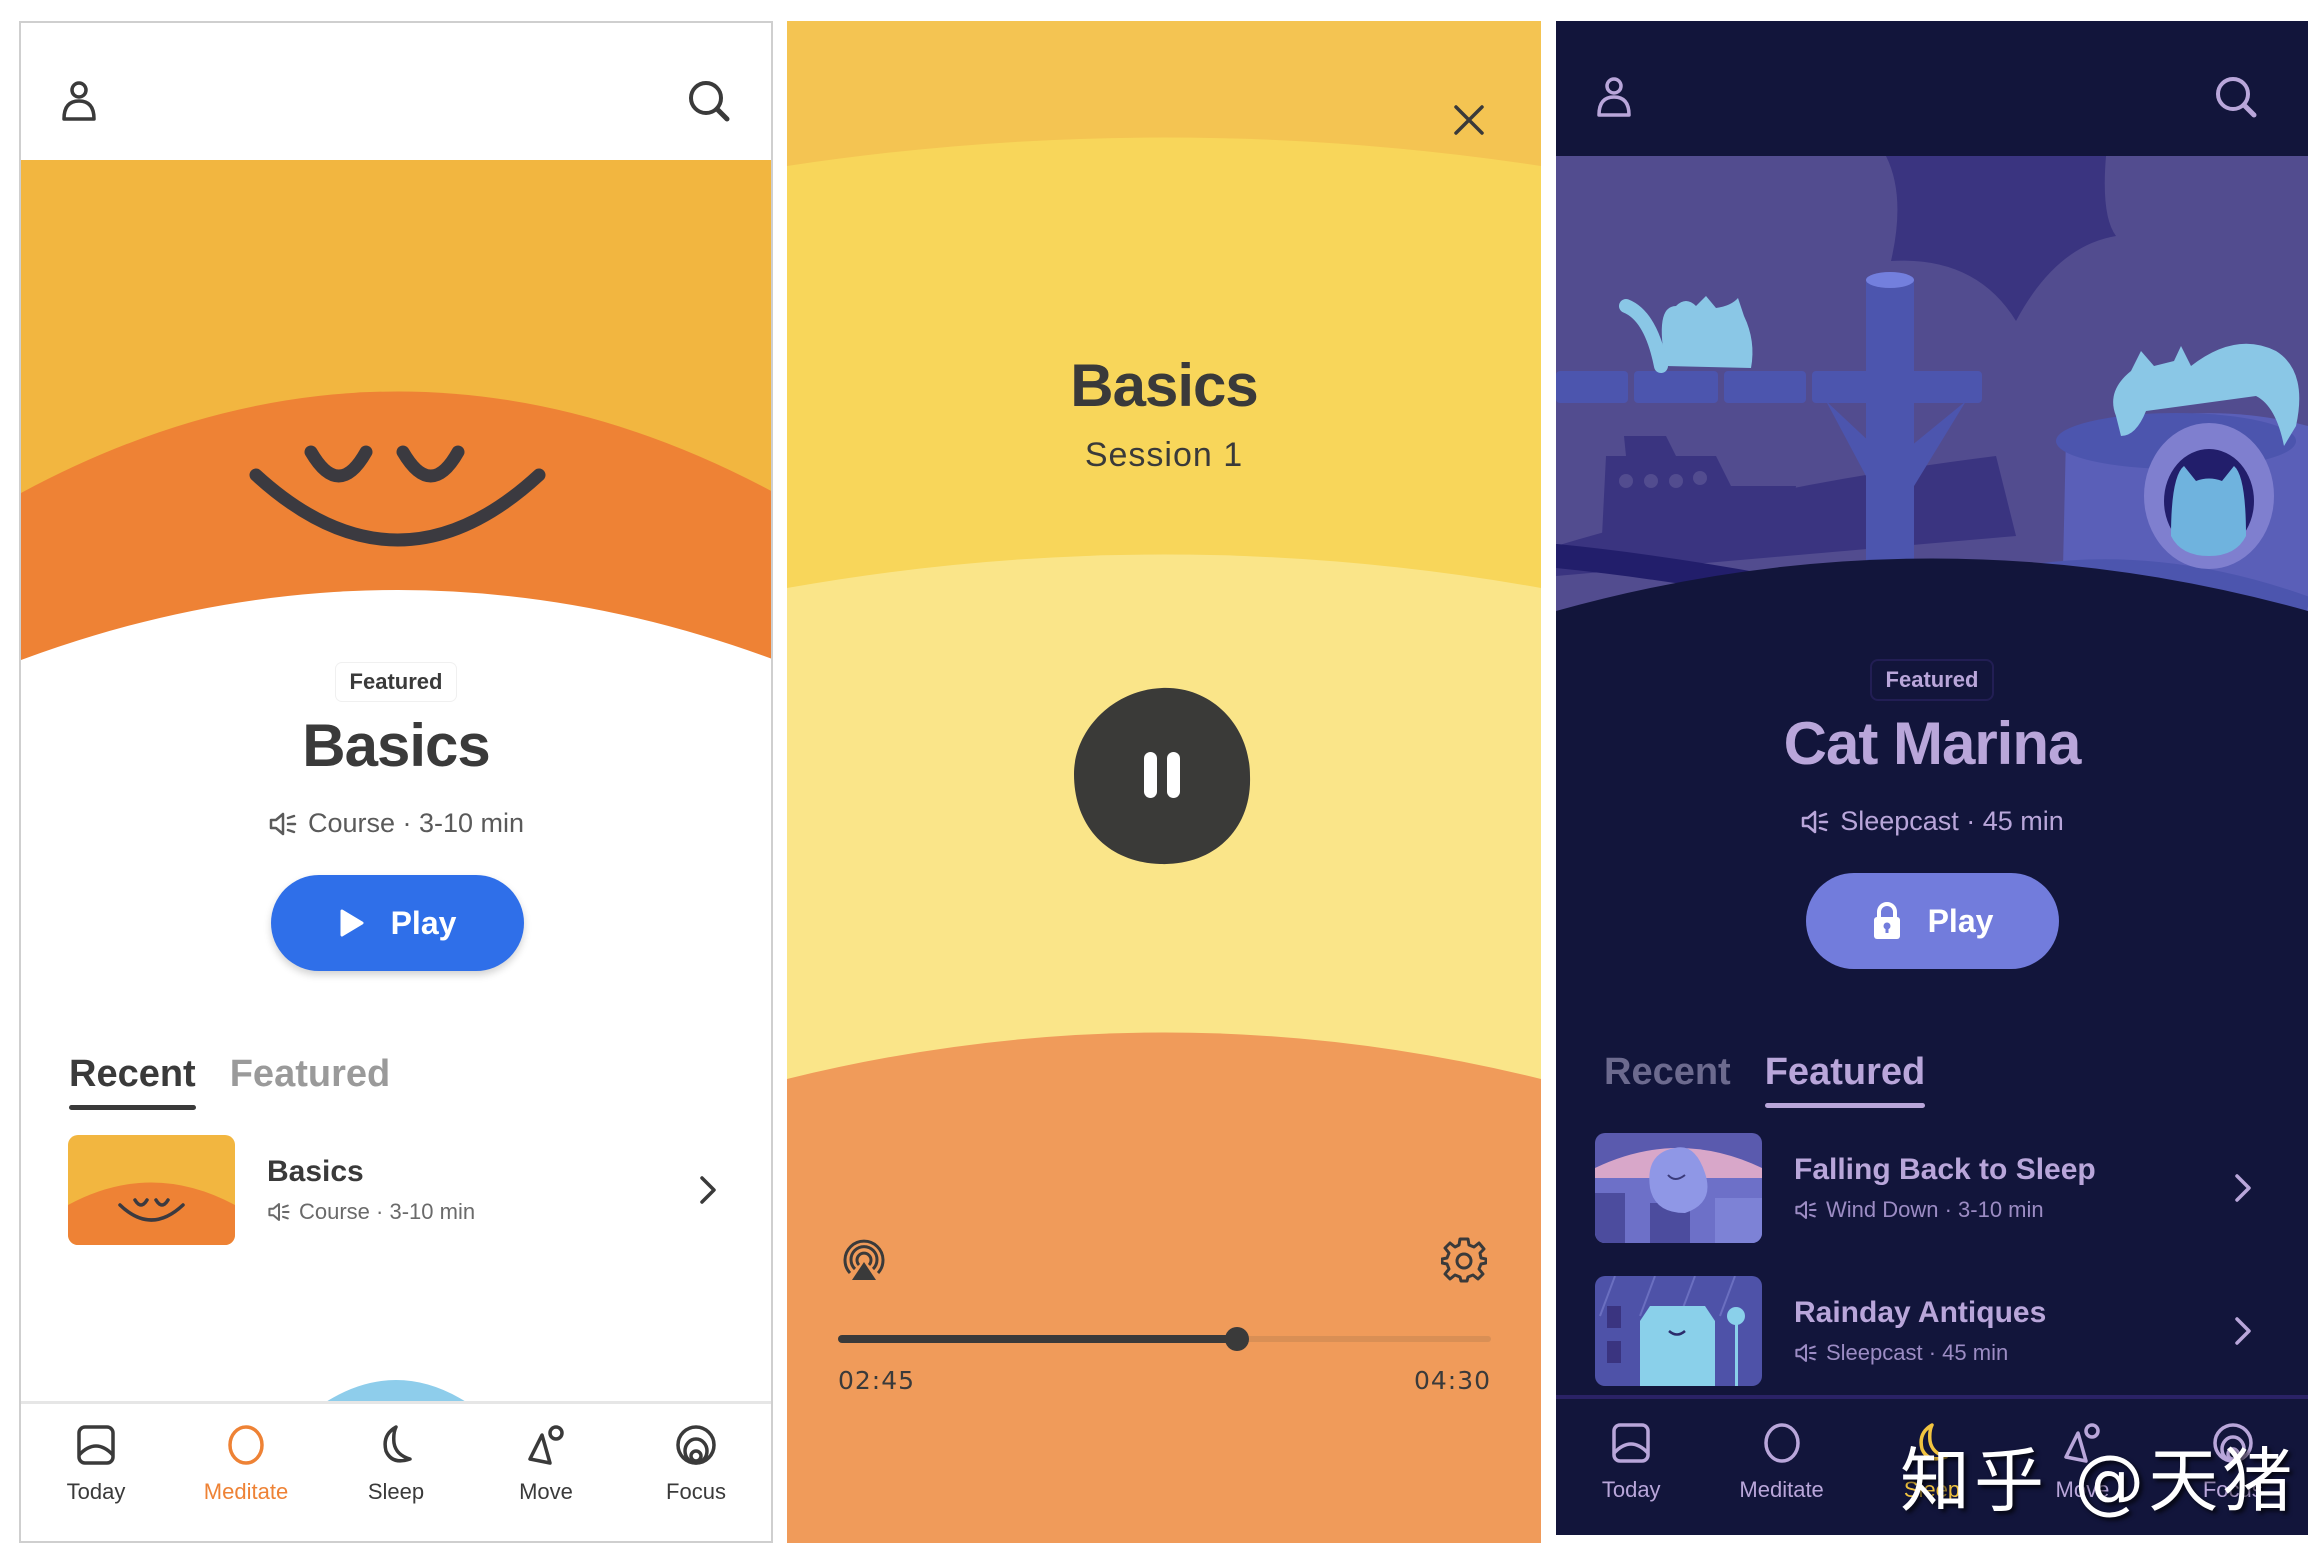  What do you see at coordinates (397, 1444) in the screenshot?
I see `moon-icon` at bounding box center [397, 1444].